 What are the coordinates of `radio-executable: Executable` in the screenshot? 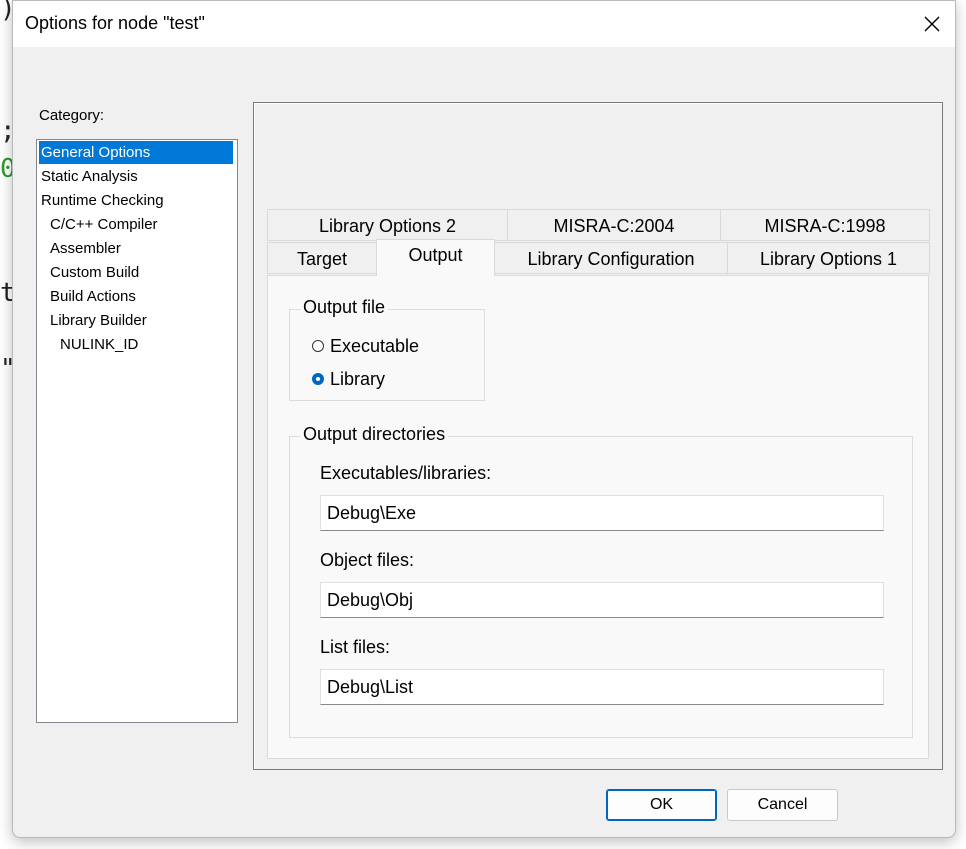 It's located at (365, 346).